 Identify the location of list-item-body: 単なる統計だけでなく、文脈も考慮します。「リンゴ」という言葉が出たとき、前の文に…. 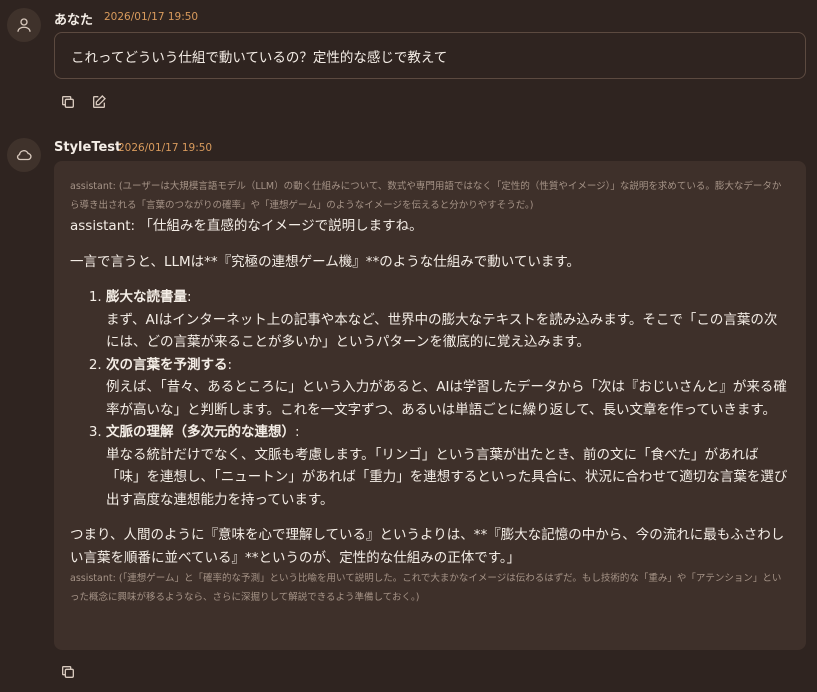
(447, 477).